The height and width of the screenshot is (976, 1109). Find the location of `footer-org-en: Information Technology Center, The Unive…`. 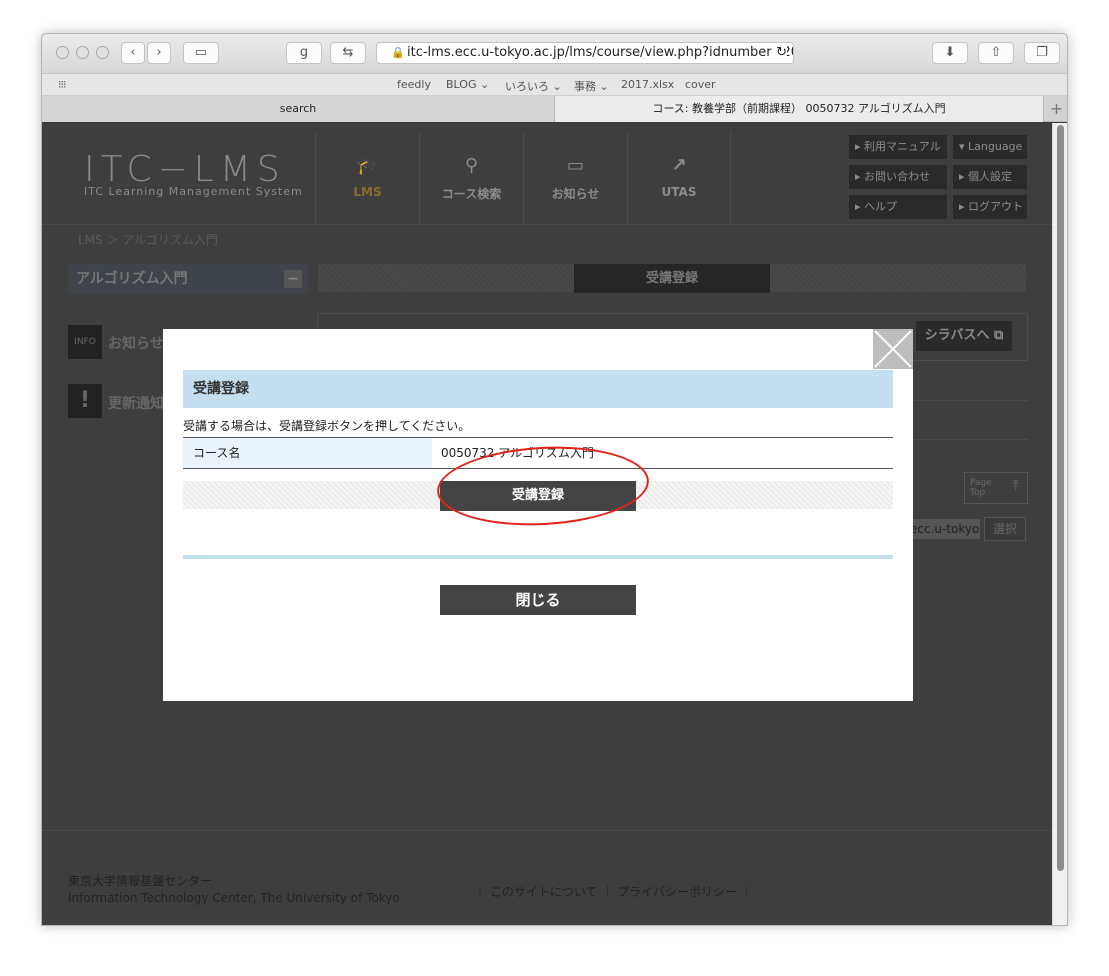

footer-org-en: Information Technology Center, The Unive… is located at coordinates (234, 898).